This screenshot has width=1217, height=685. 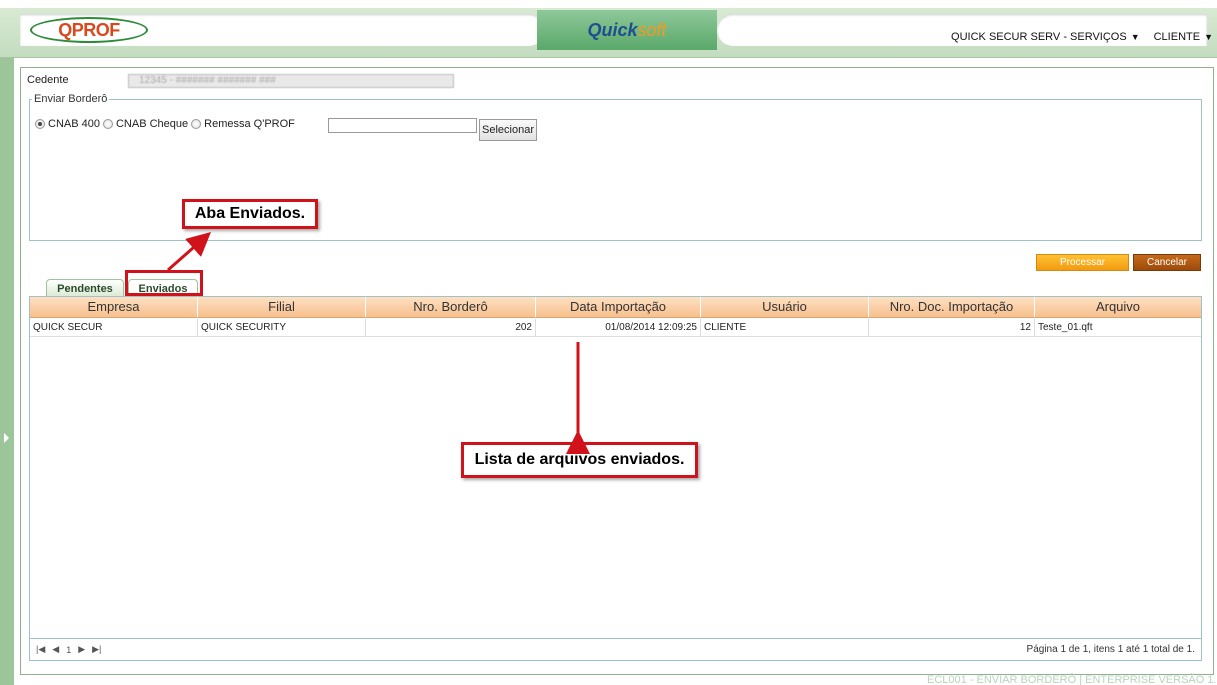 I want to click on column-header-arquivo: Arquivo, so click(x=1118, y=307).